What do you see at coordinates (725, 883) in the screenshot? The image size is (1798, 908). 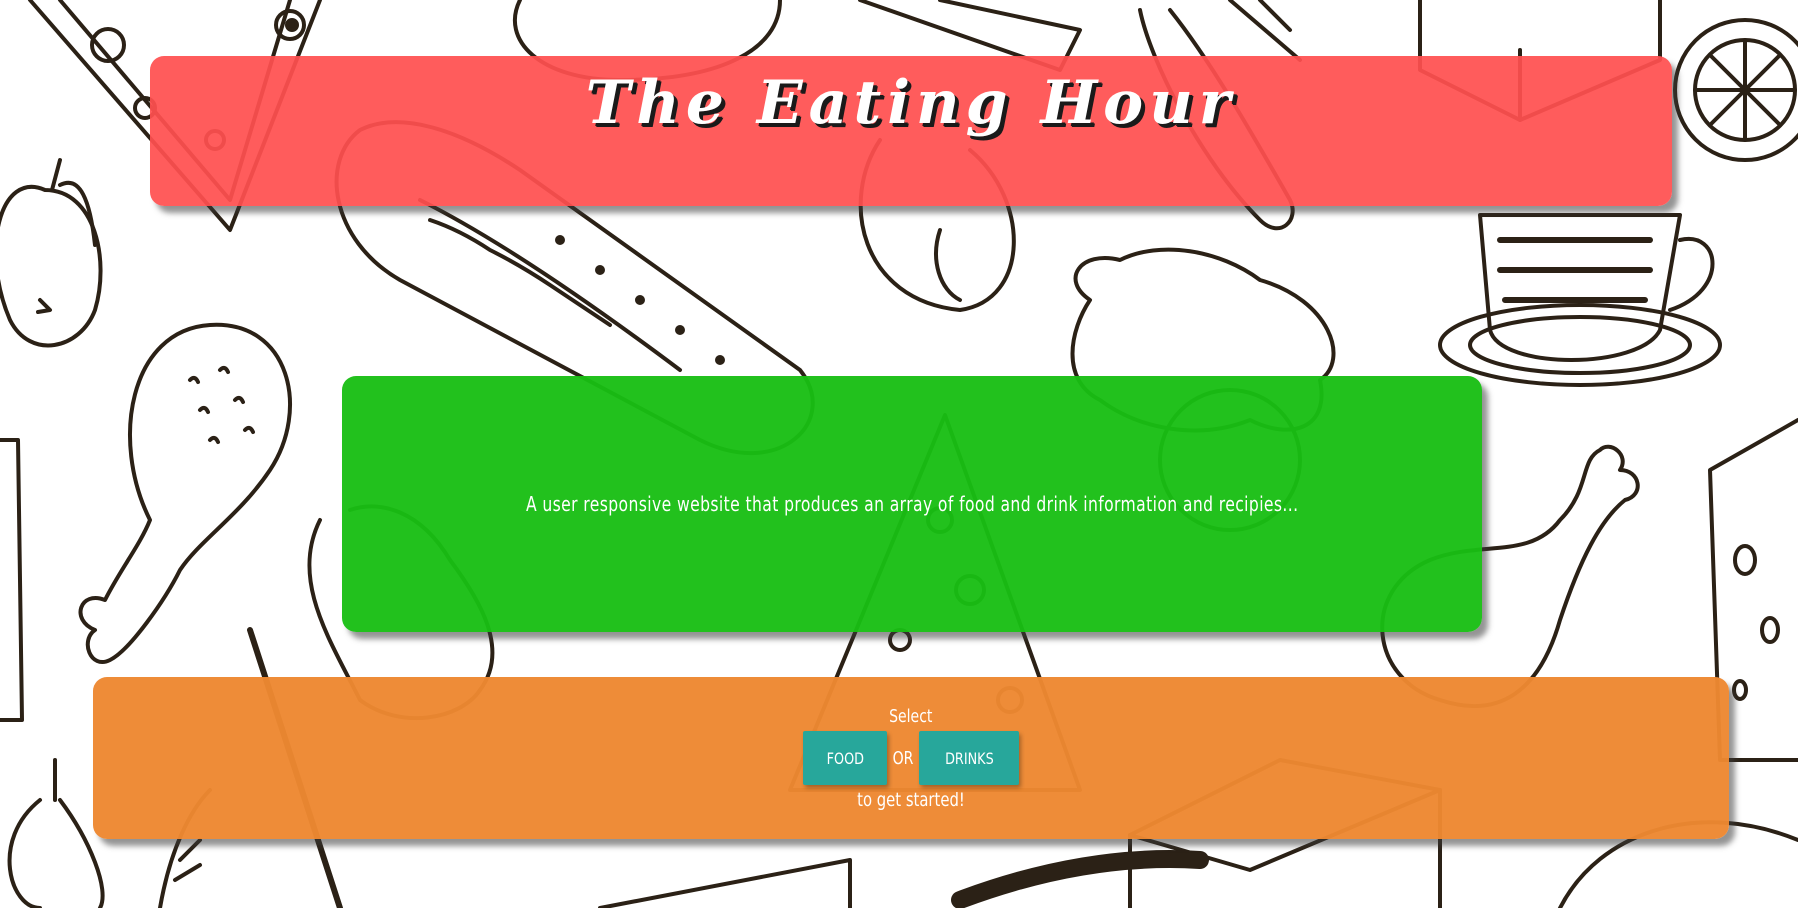 I see `cake-slice-icon` at bounding box center [725, 883].